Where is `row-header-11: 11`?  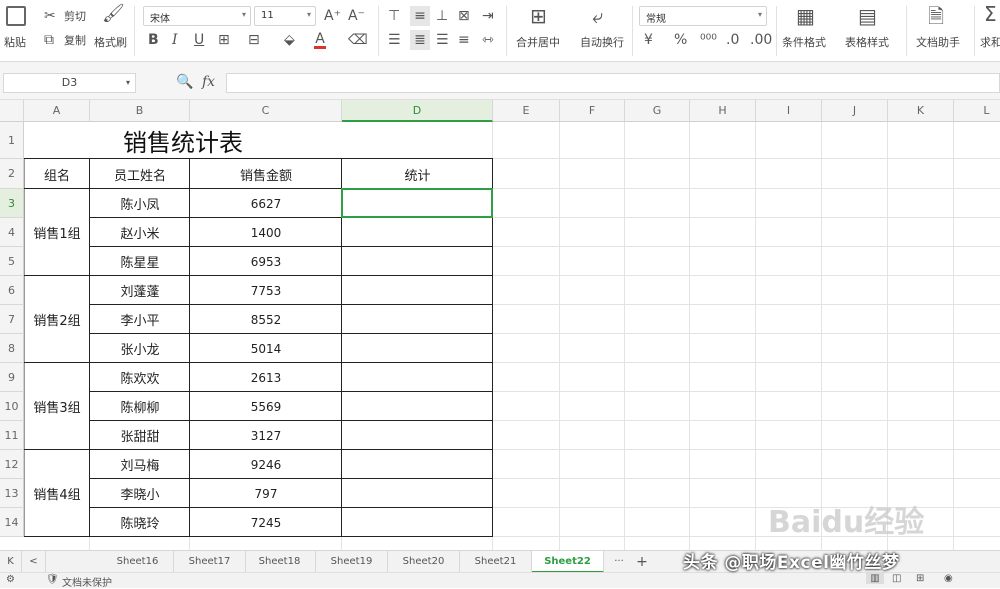 row-header-11: 11 is located at coordinates (12, 435).